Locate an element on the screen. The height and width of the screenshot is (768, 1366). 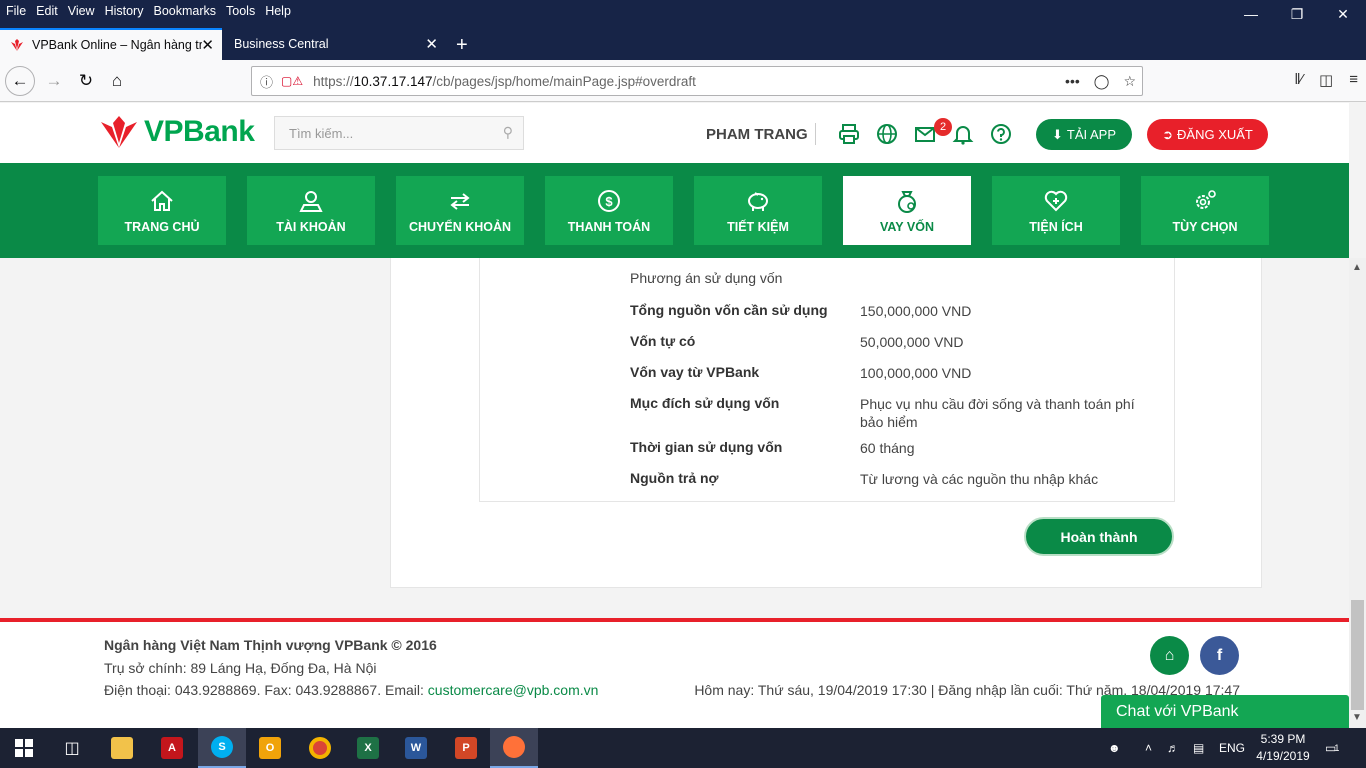
powerpoint-icon: P is located at coordinates (466, 748).